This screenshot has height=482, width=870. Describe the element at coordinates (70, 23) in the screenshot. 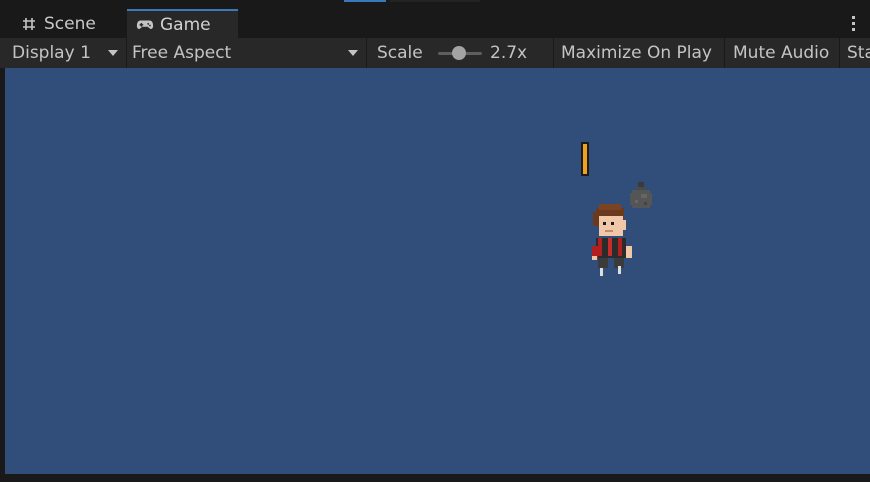

I see `tab-scene-label: Scene` at that location.